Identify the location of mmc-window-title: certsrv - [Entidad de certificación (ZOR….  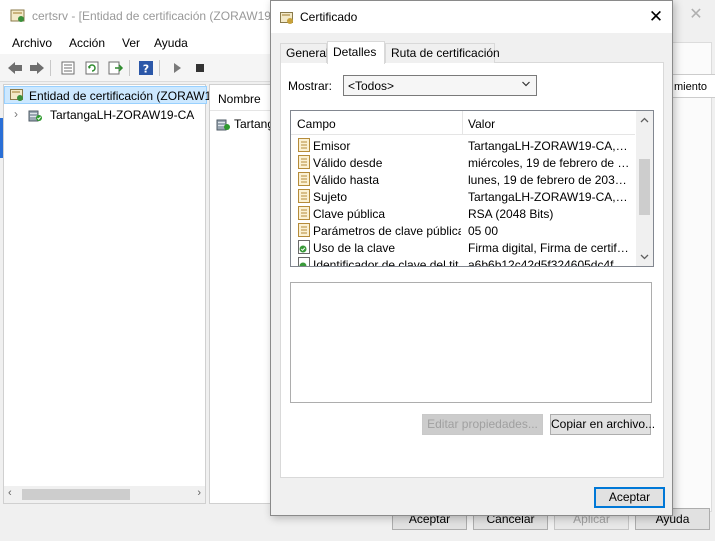
(153, 16).